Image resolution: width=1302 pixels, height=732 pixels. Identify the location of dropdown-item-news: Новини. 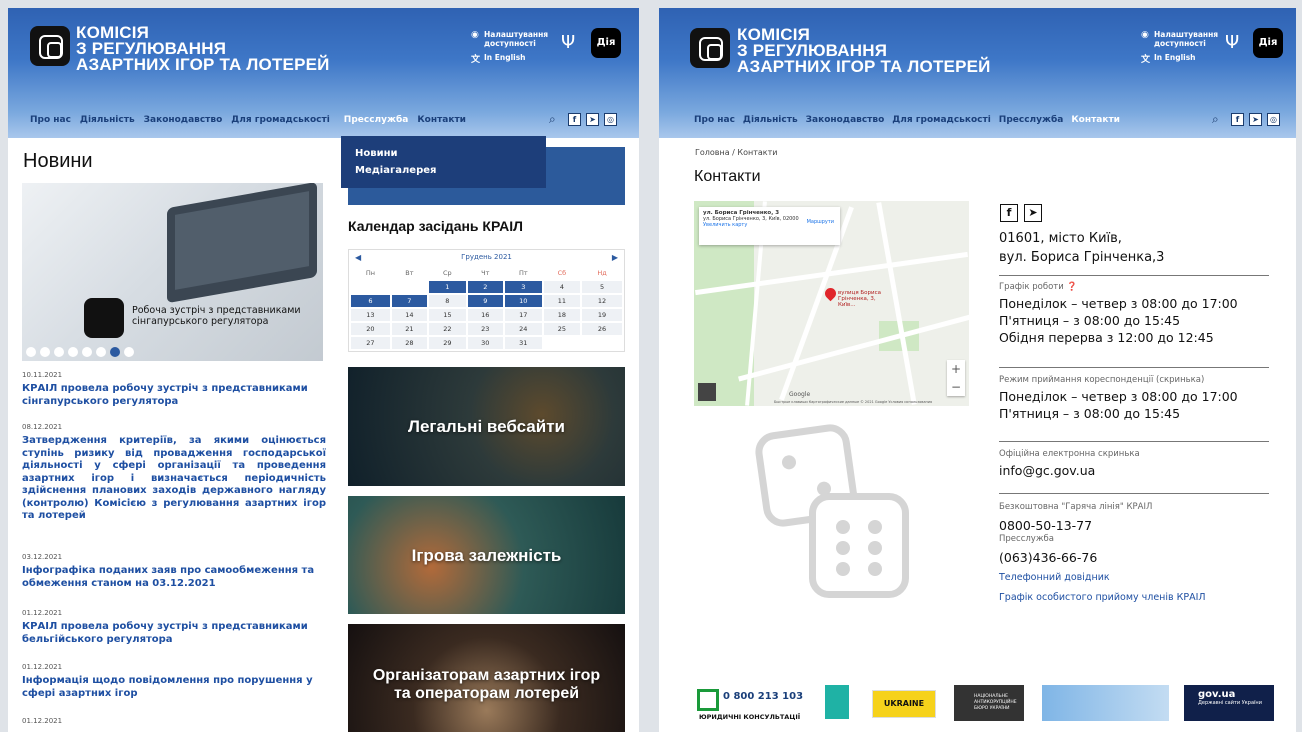
(443, 153).